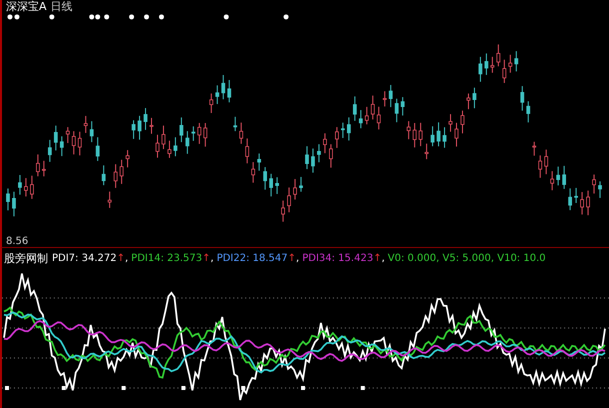 This screenshot has height=408, width=609. Describe the element at coordinates (61, 6) in the screenshot. I see `period-label: 日线` at that location.